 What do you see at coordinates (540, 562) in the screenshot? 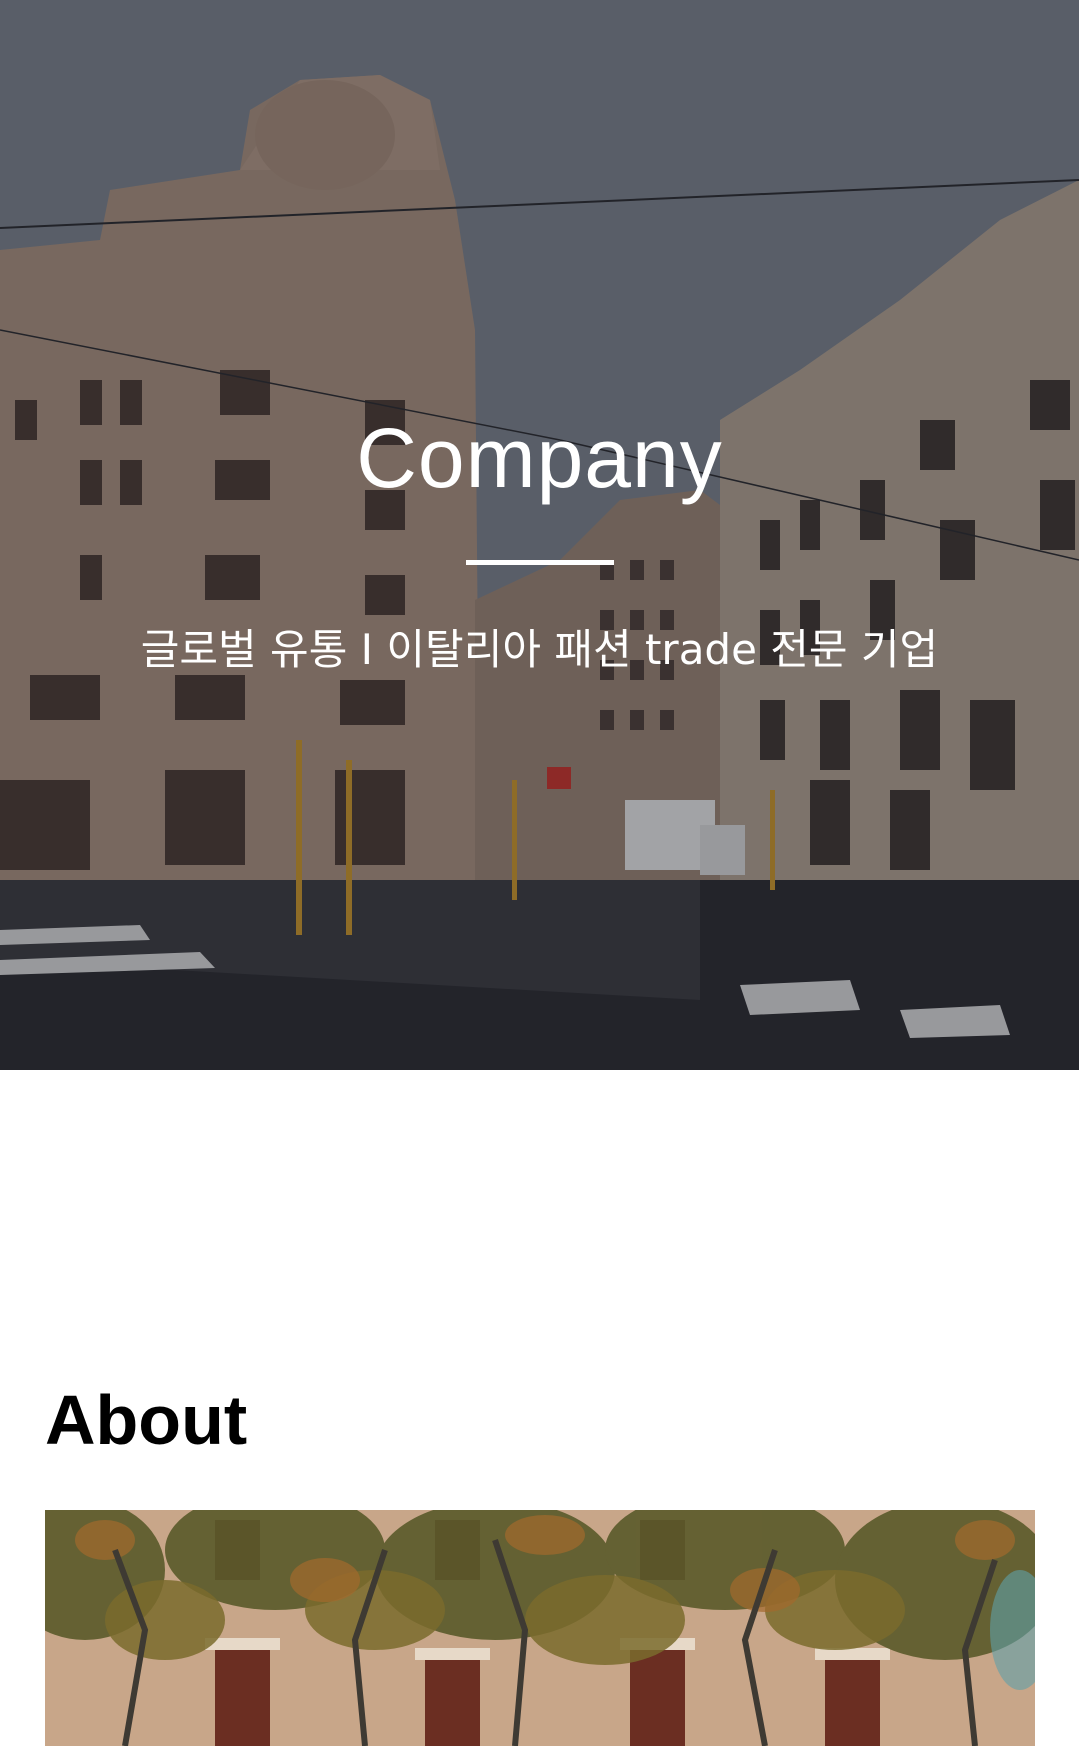
I see `hero-divider` at bounding box center [540, 562].